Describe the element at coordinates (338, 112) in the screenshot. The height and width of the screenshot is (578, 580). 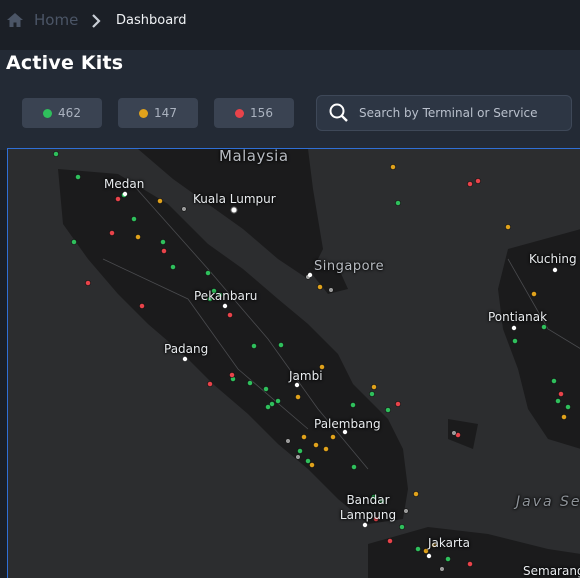
I see `search-icon` at that location.